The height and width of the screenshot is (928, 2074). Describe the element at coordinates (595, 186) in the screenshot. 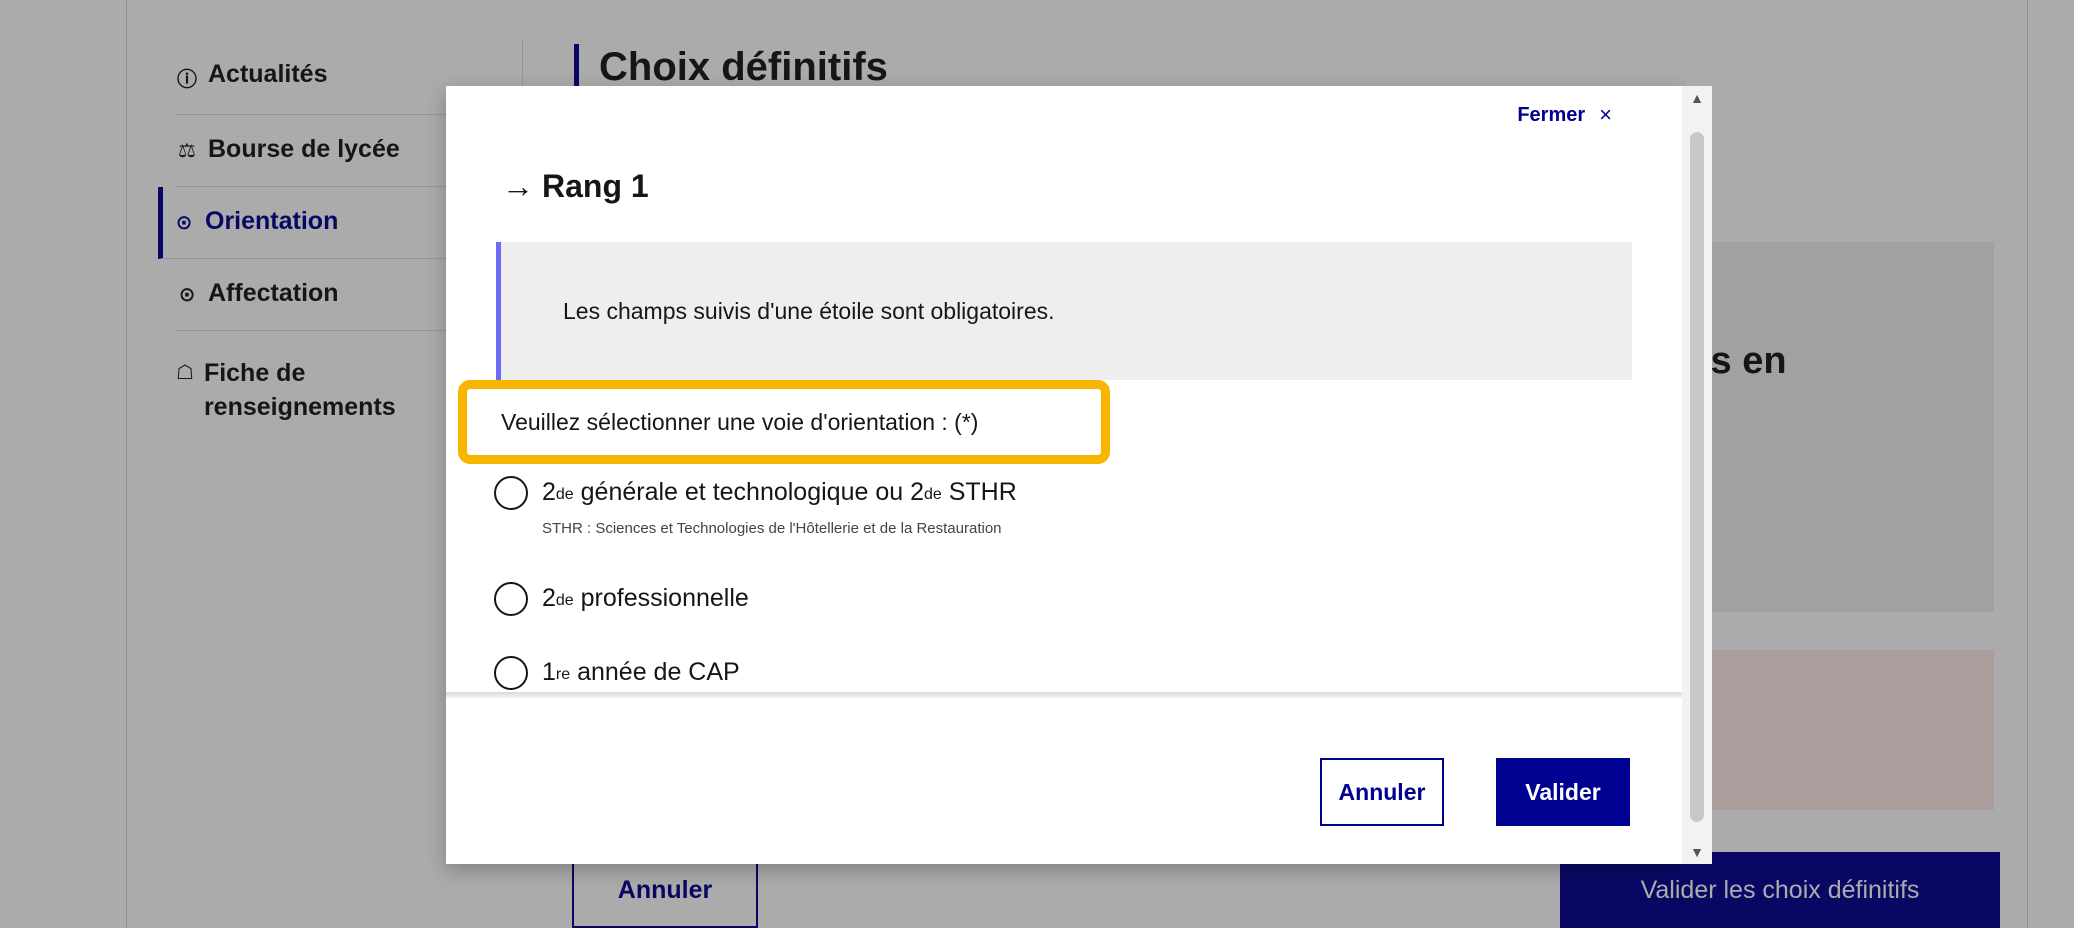

I see `modal-title-text: Rang 1` at that location.